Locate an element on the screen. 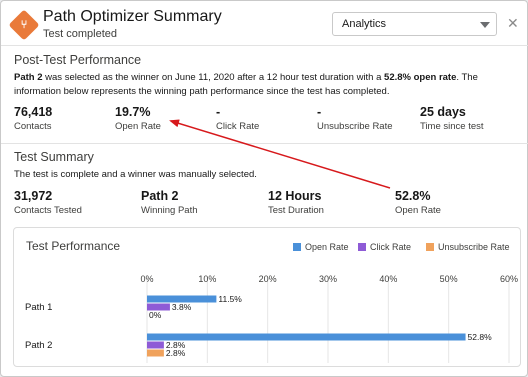  annotation-arrow-line is located at coordinates (280, 154).